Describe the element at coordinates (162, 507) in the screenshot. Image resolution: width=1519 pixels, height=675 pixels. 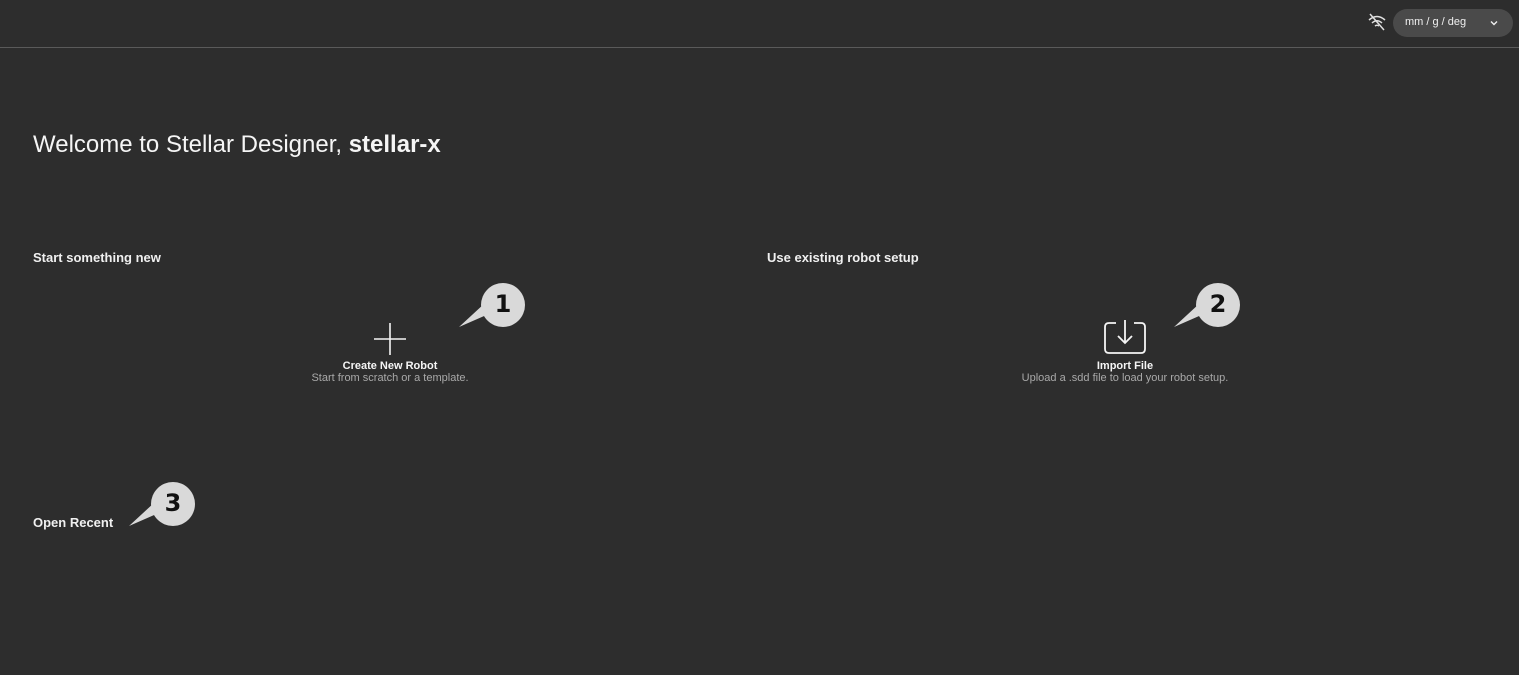
I see `callout-3: 3` at that location.